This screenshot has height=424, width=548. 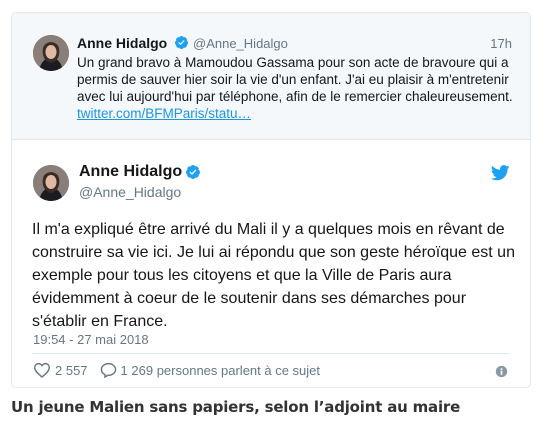 I want to click on tweet-timestamp: 17h, so click(x=501, y=43).